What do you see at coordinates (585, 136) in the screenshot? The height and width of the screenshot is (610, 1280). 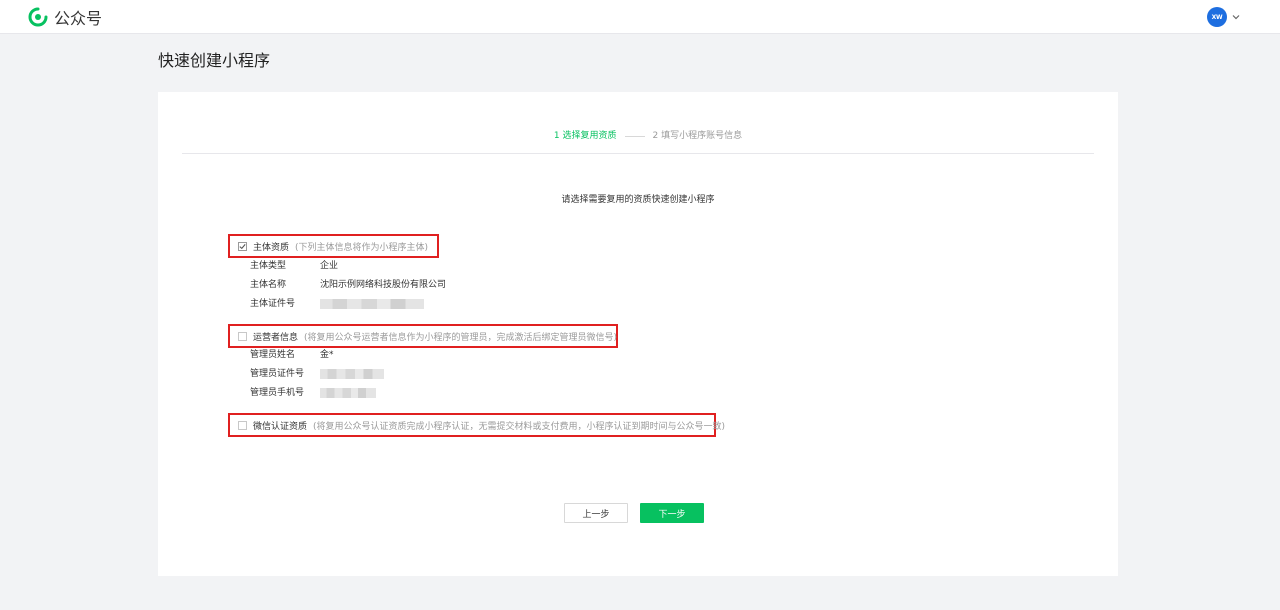 I see `step-1: 1 选择复用资质` at bounding box center [585, 136].